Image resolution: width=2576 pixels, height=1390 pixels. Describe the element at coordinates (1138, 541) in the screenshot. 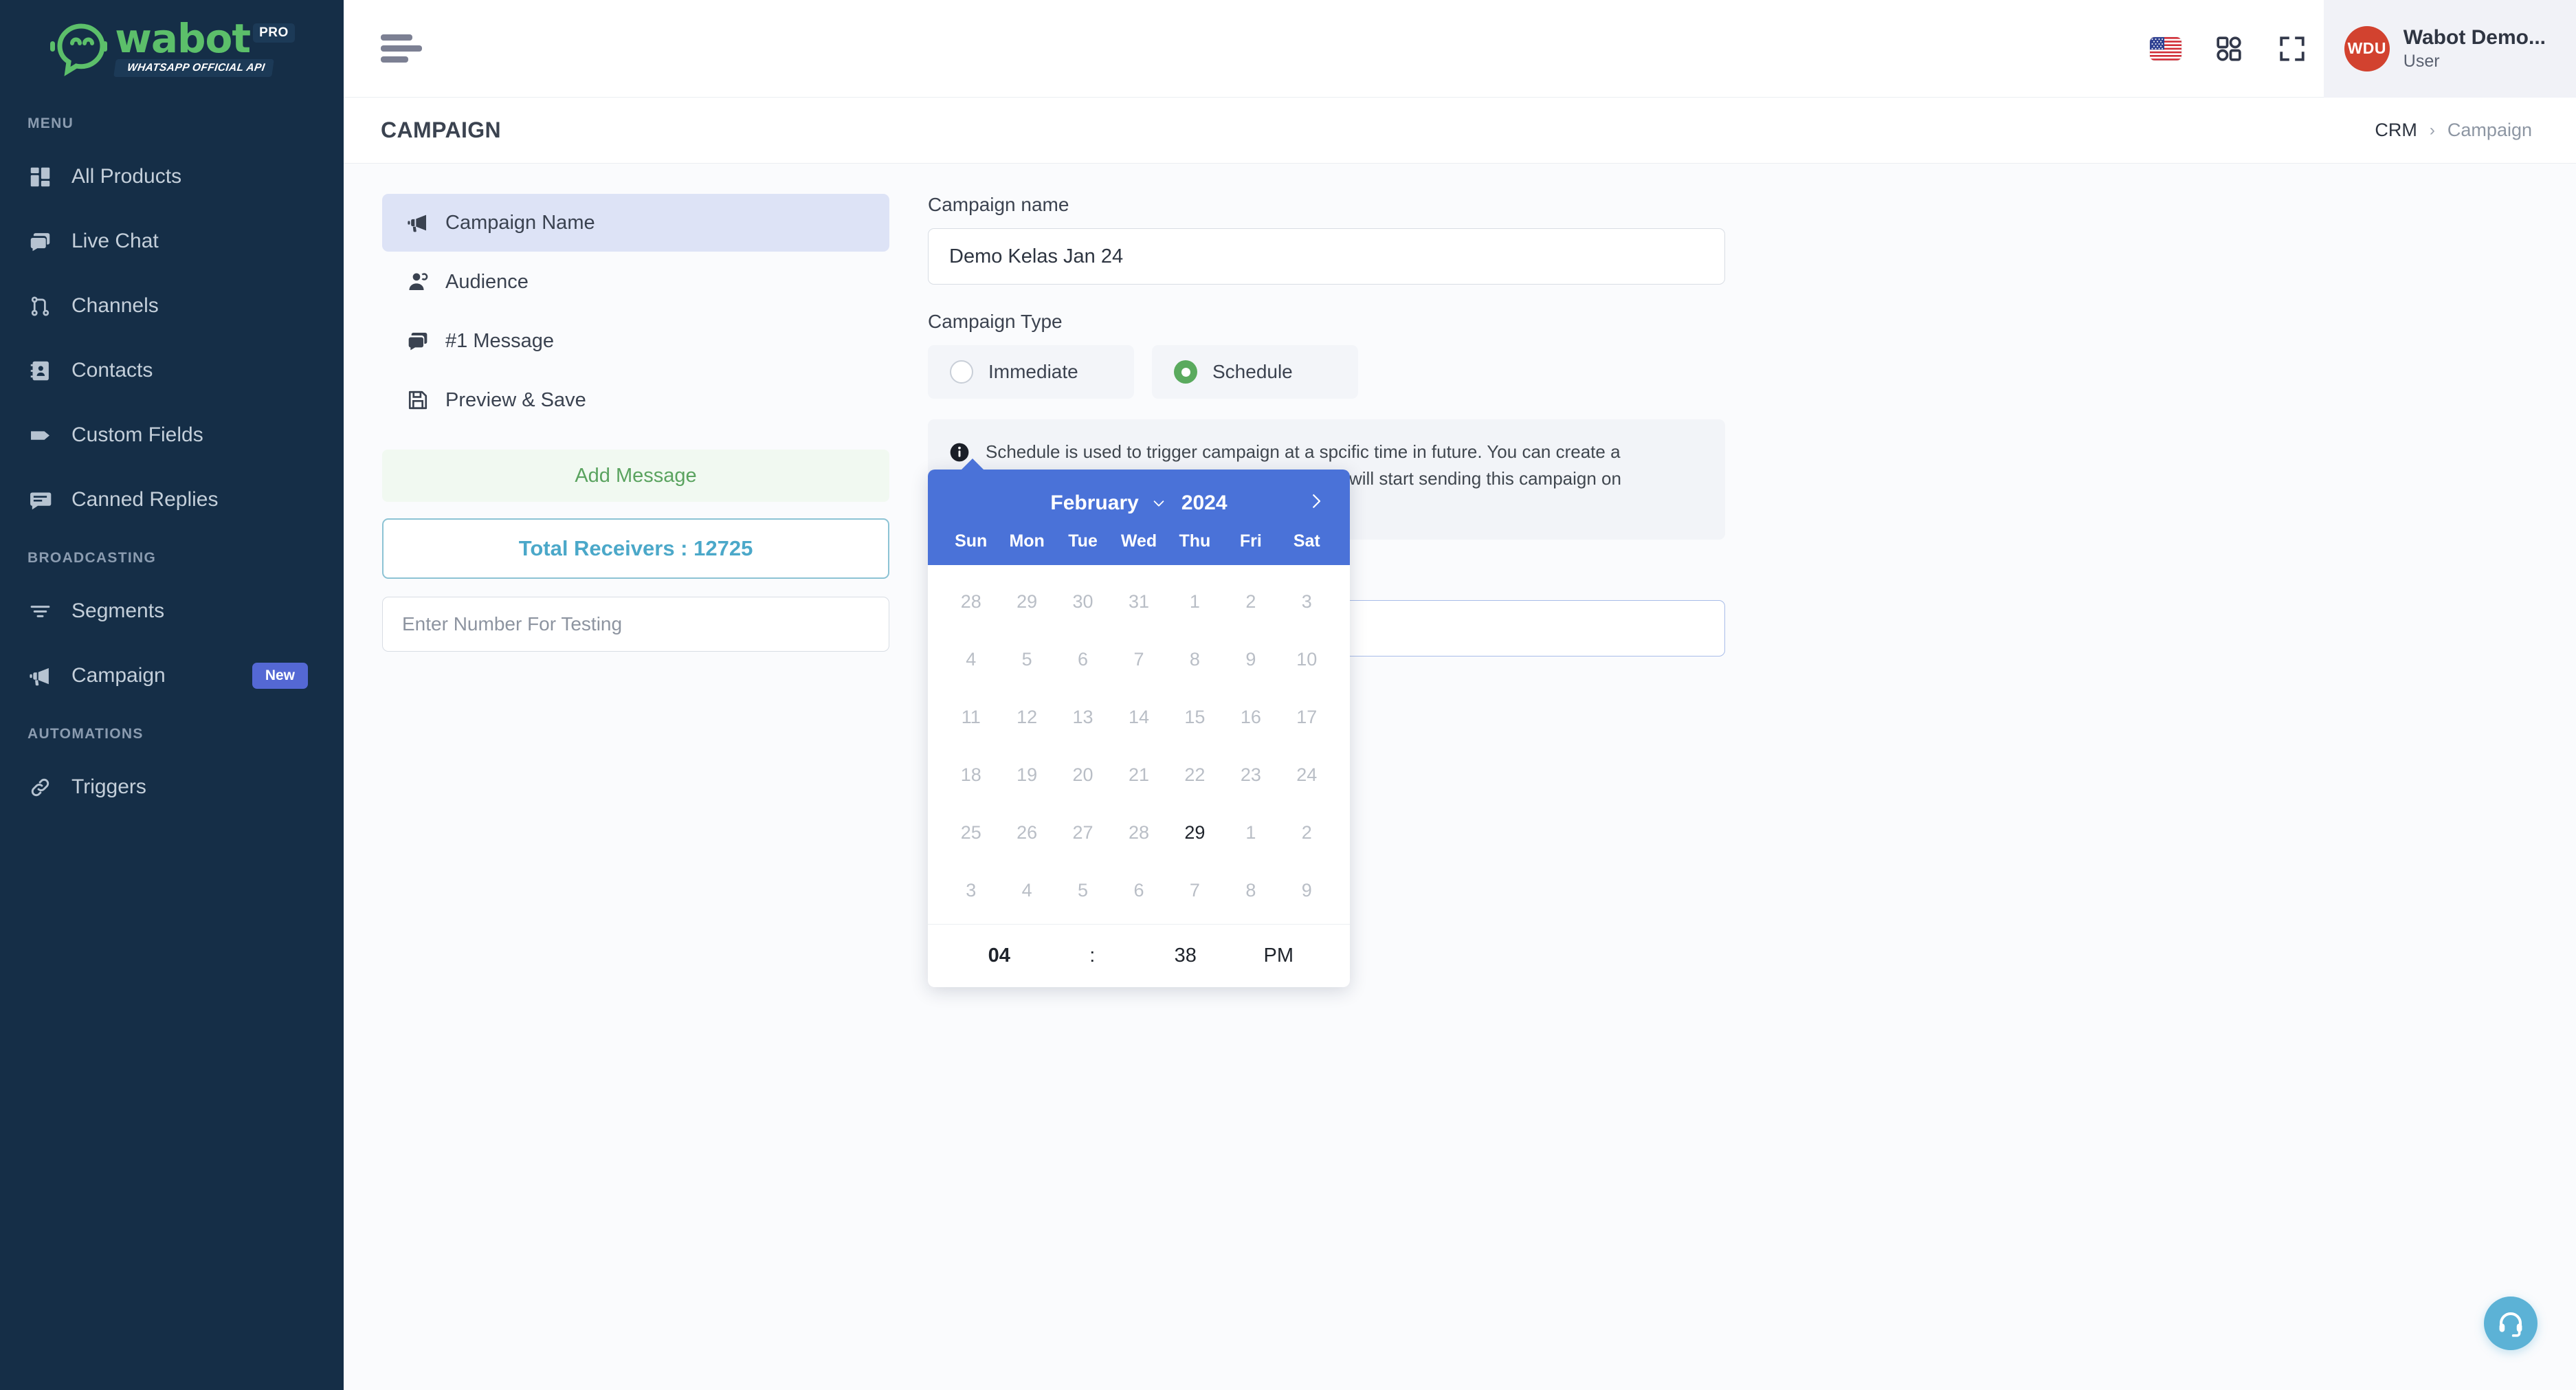

I see `weekday-wed: Wed` at that location.